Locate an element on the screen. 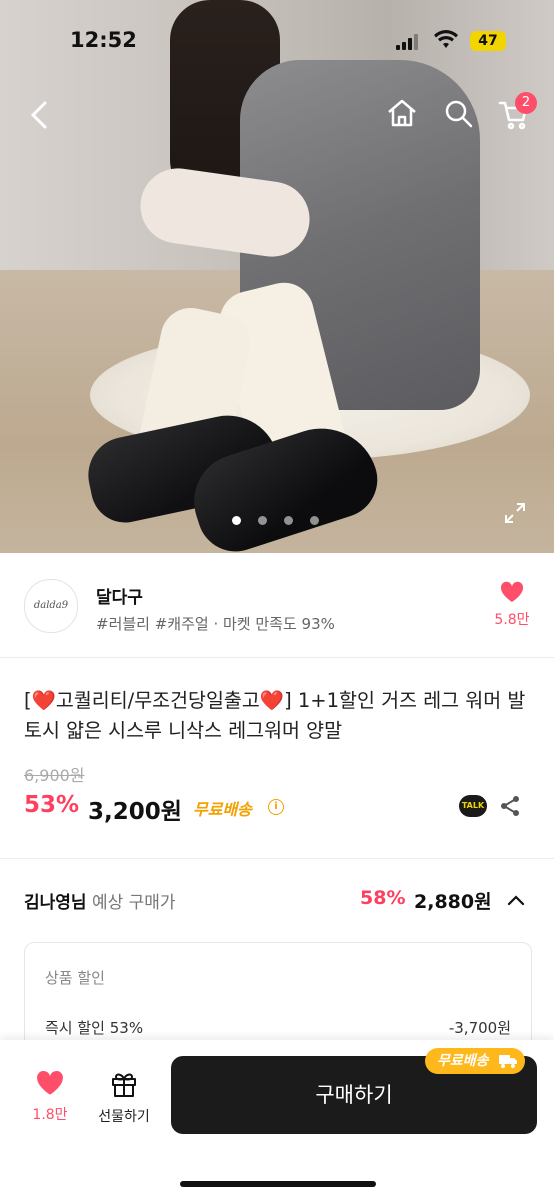  gift-button: 선물하기 is located at coordinates (124, 1098).